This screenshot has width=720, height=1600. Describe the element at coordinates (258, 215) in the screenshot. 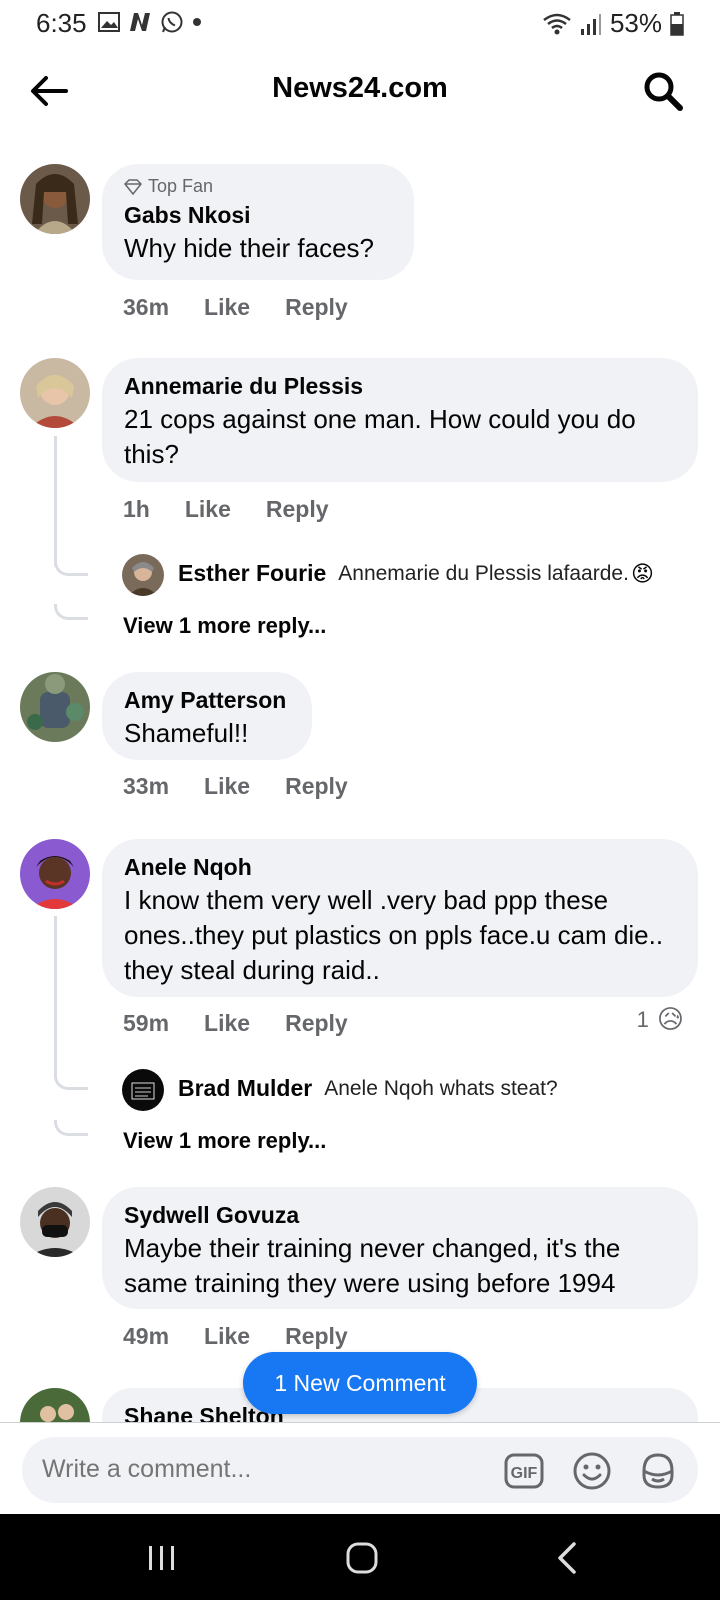

I see `comment-author: Gabs Nkosi` at that location.